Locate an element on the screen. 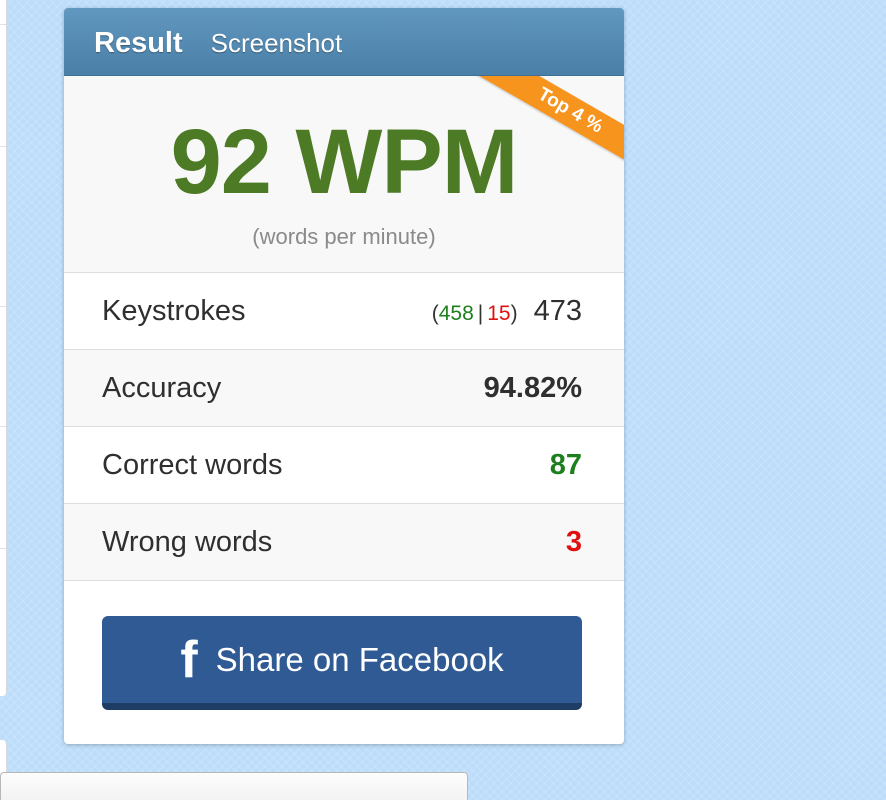  wpm-caption: (words per minute) is located at coordinates (344, 236).